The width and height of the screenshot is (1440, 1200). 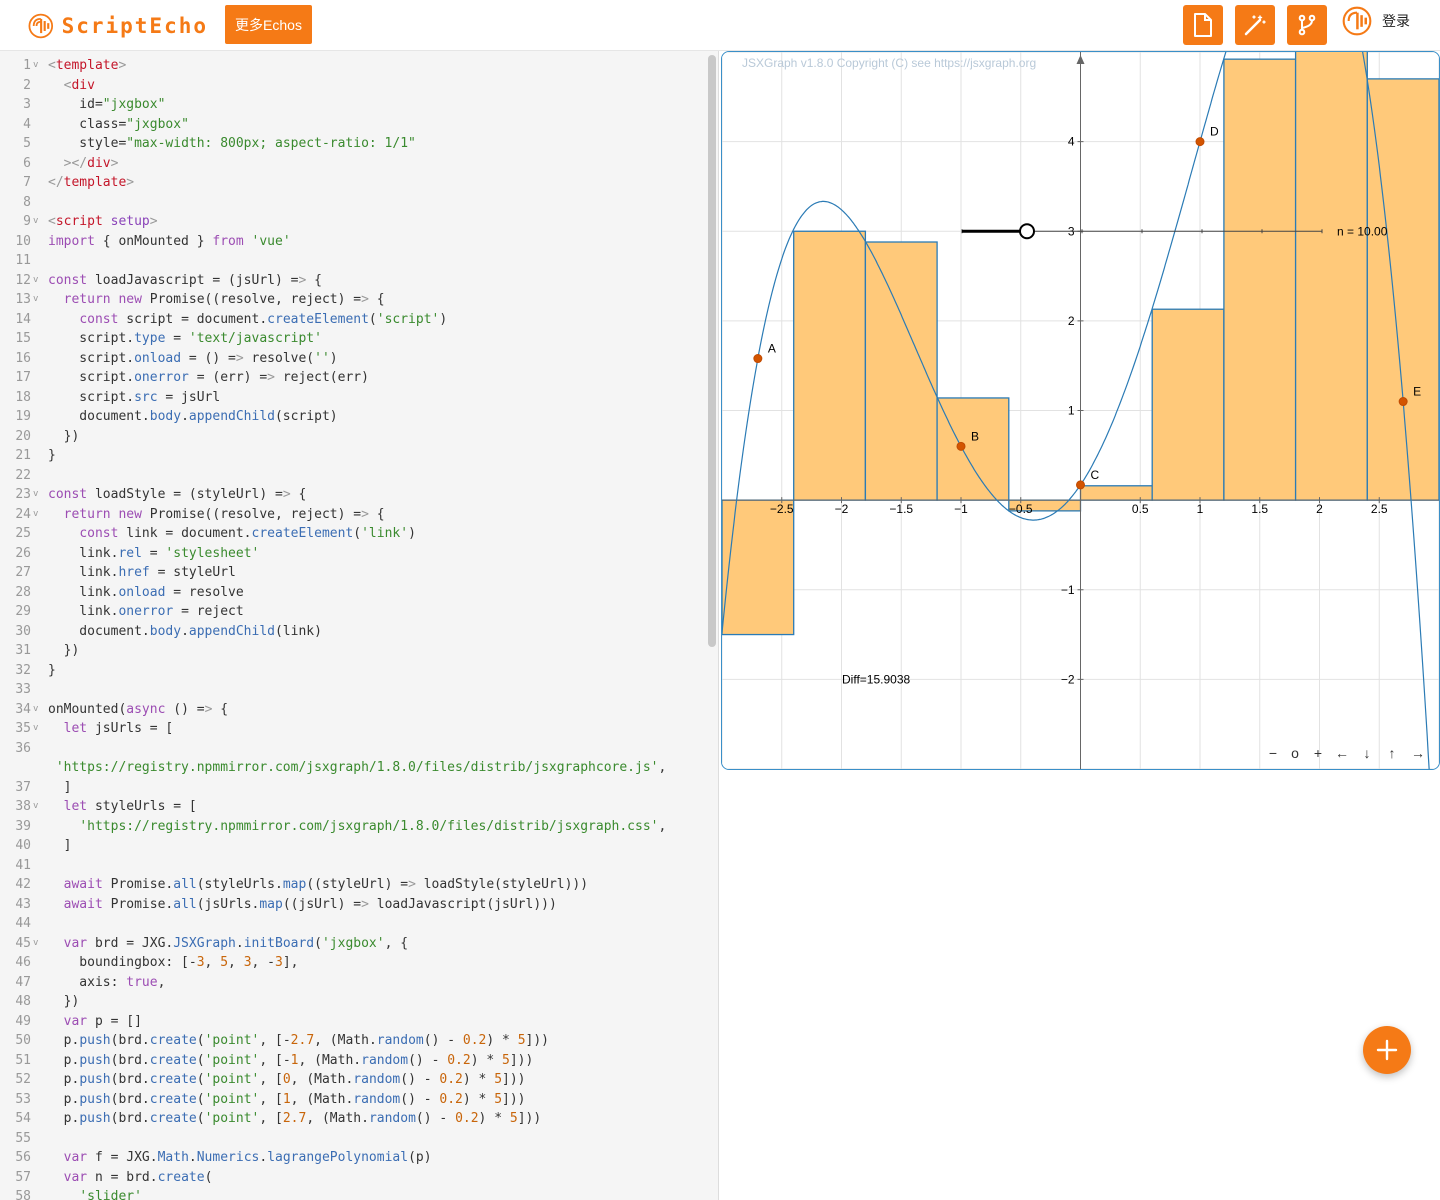 I want to click on code-line: 28 link.onload = resolve, so click(x=350, y=593).